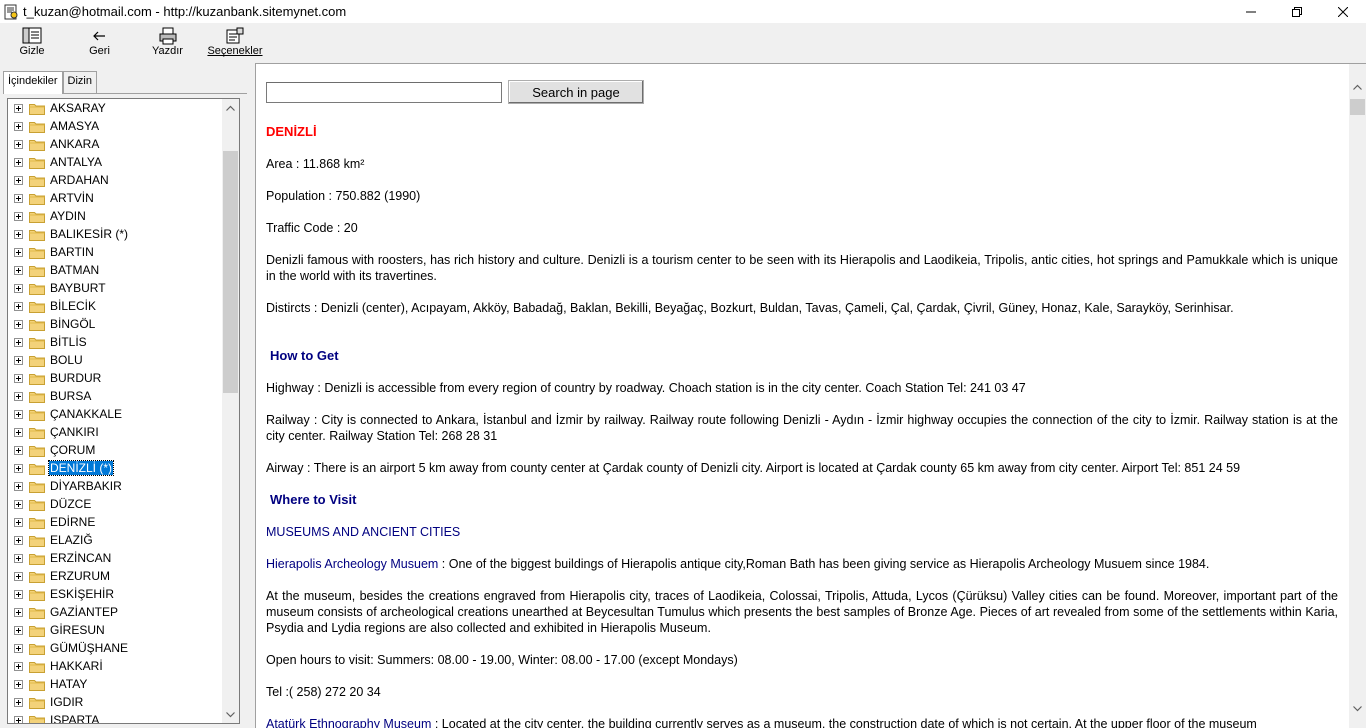 The height and width of the screenshot is (728, 1366). I want to click on tree-item: AKSARAY, so click(114, 108).